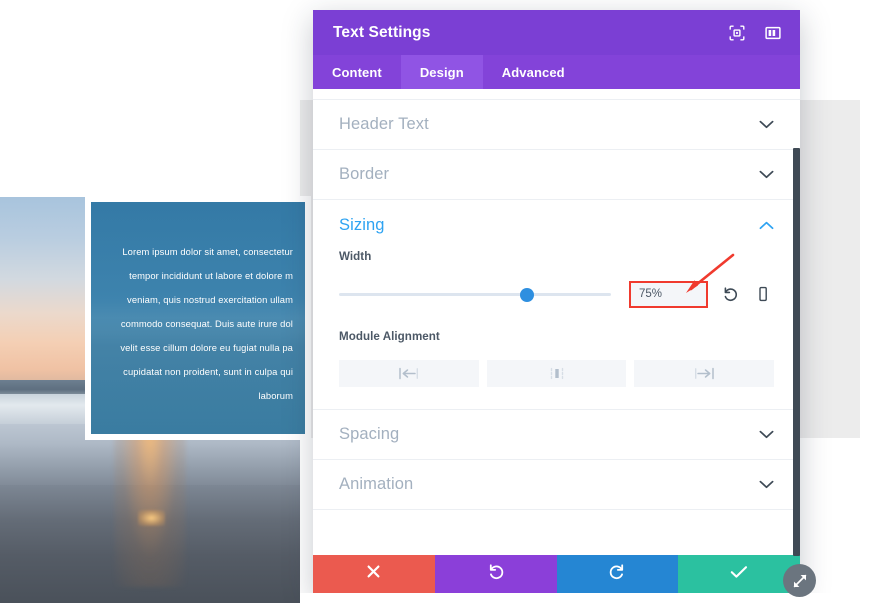  I want to click on width-control-row, so click(556, 294).